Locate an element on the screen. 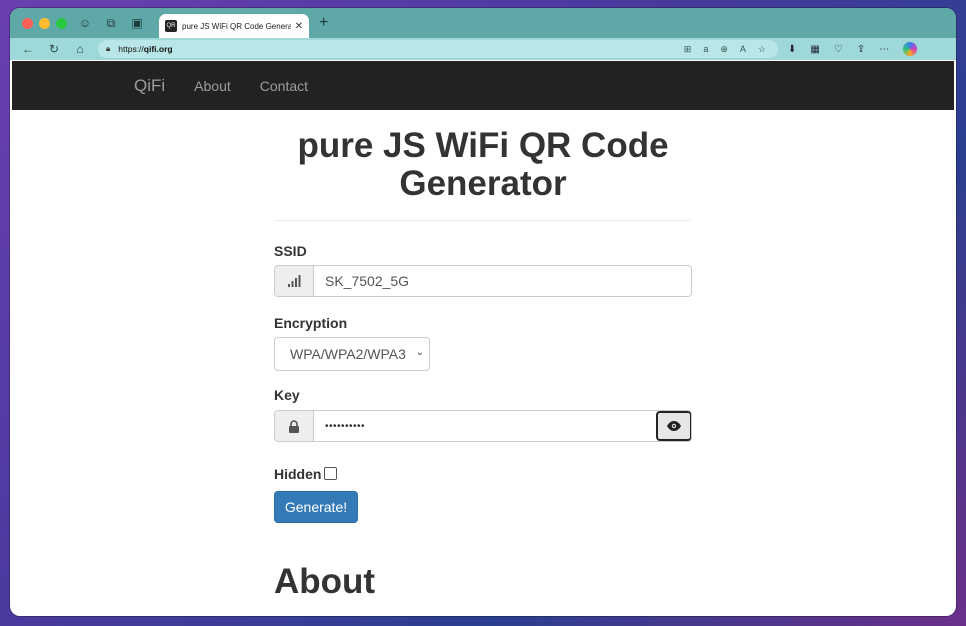  encryption-select: WPA/WPA2/WPA3 ⌄ is located at coordinates (352, 354).